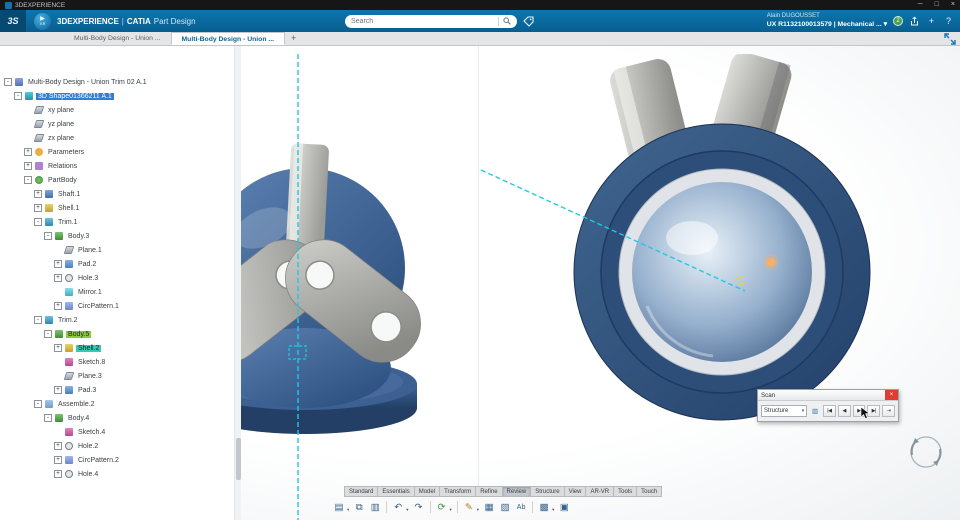 This screenshot has height=520, width=960. I want to click on tree-item-circpattern2: + CircPattern.2, so click(117, 460).